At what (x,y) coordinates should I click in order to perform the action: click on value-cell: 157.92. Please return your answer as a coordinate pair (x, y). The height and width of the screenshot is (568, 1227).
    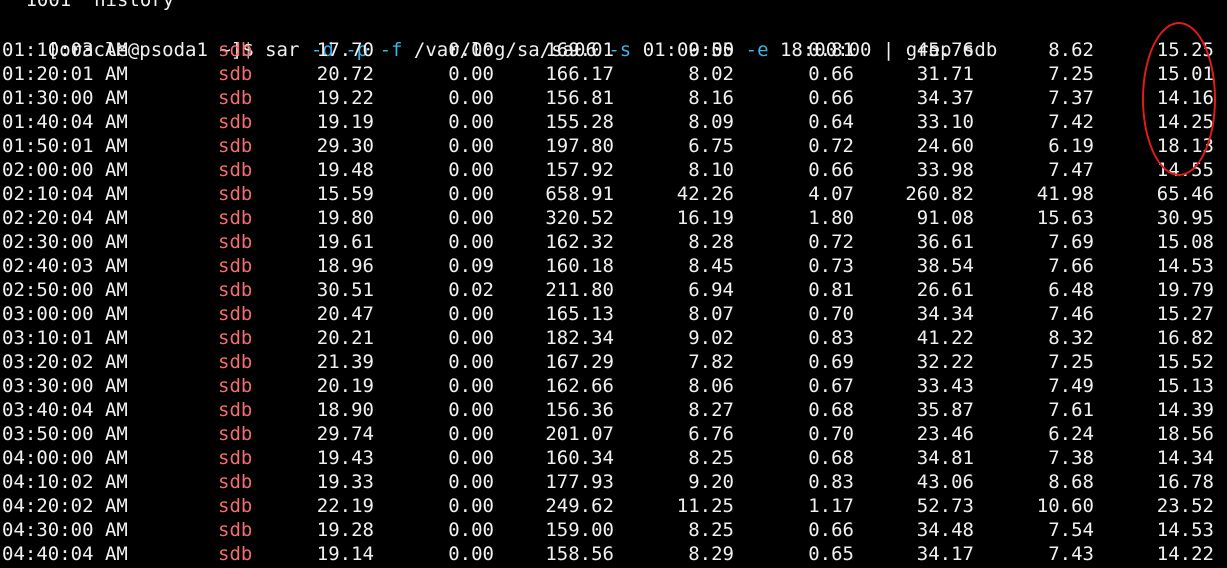
    Looking at the image, I should click on (579, 170).